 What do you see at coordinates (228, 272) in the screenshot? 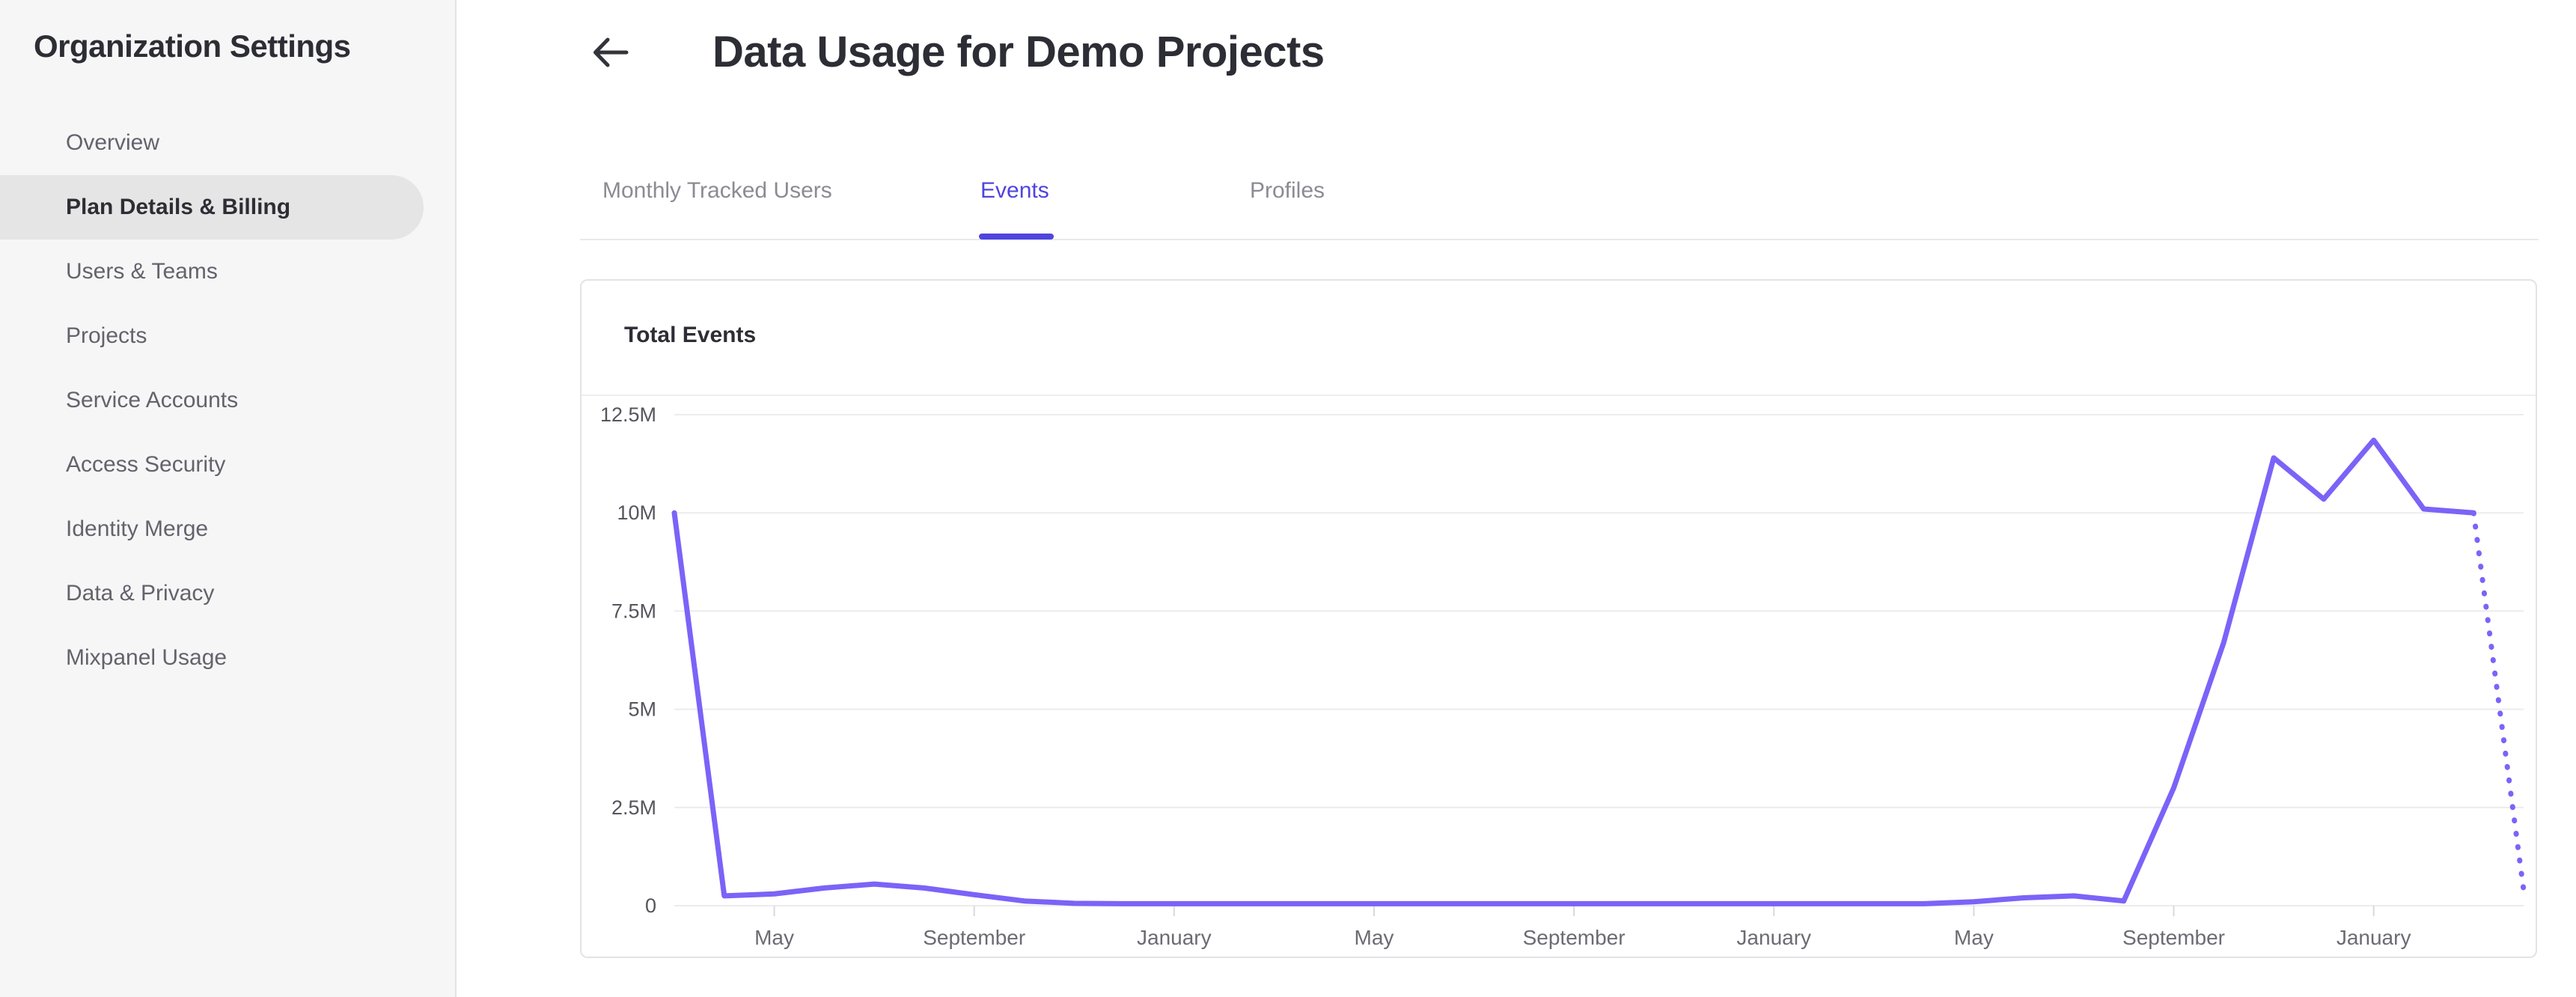
I see `sidebar-item-users-teams: Users & Teams` at bounding box center [228, 272].